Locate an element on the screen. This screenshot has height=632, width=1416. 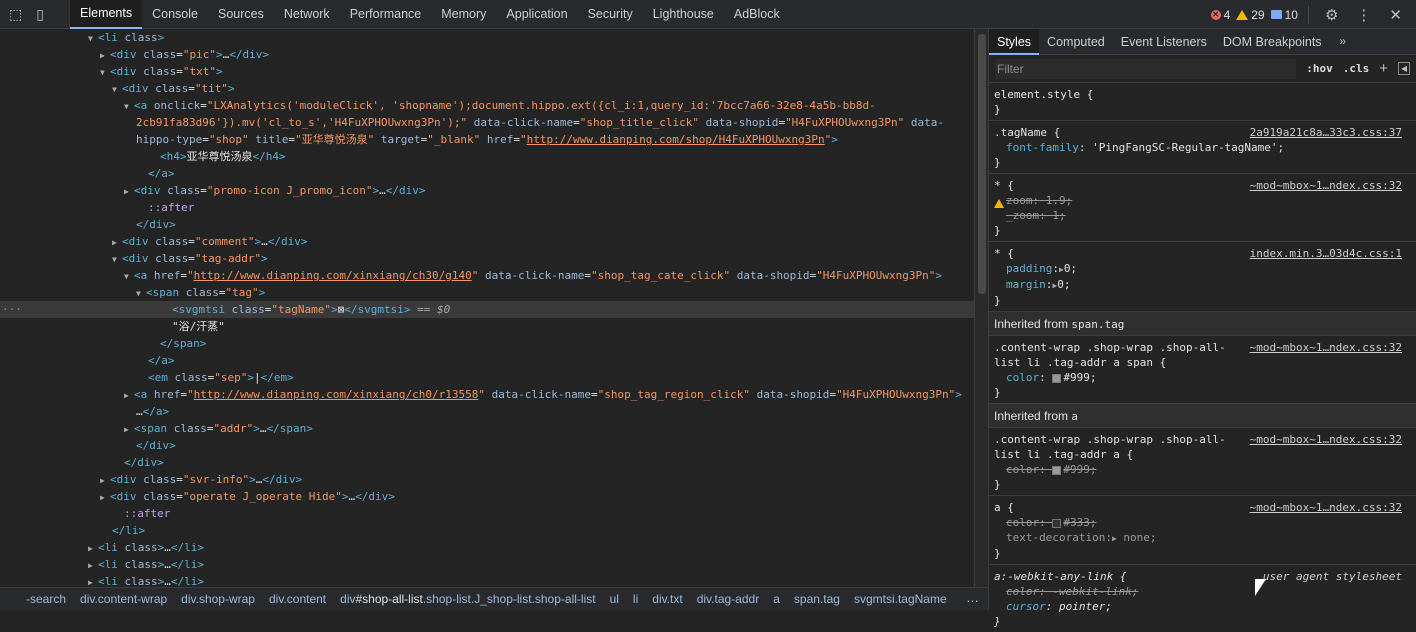
dom-node: <em class="sep">|</em> is located at coordinates (487, 377).